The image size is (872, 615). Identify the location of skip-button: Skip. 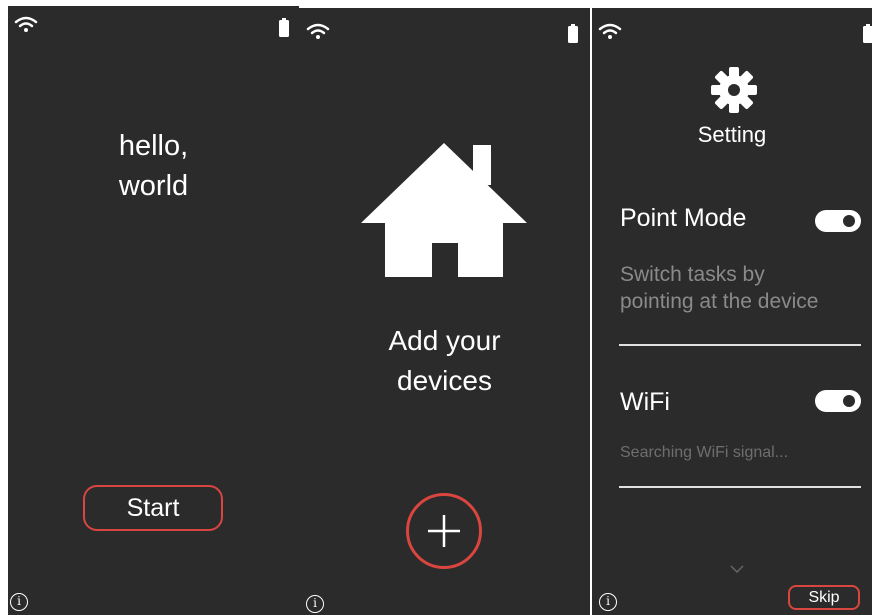
(824, 597).